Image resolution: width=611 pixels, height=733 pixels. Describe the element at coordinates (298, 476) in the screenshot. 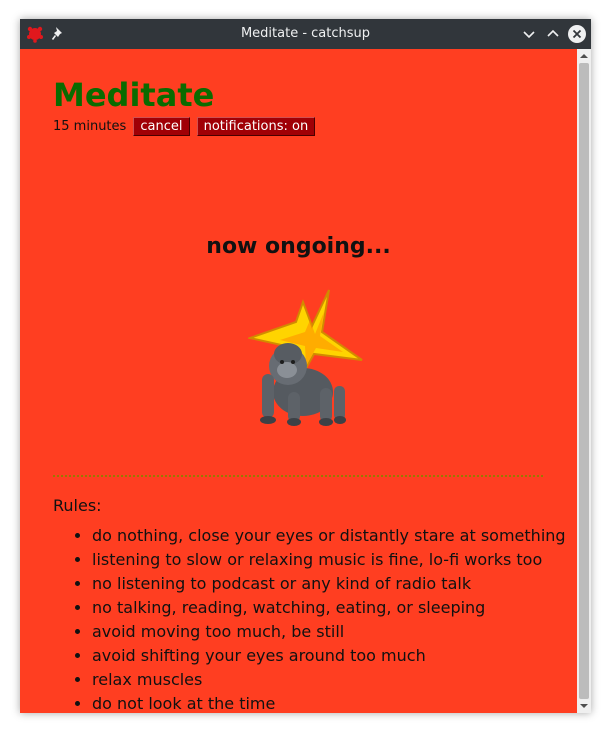

I see `section-divider` at that location.